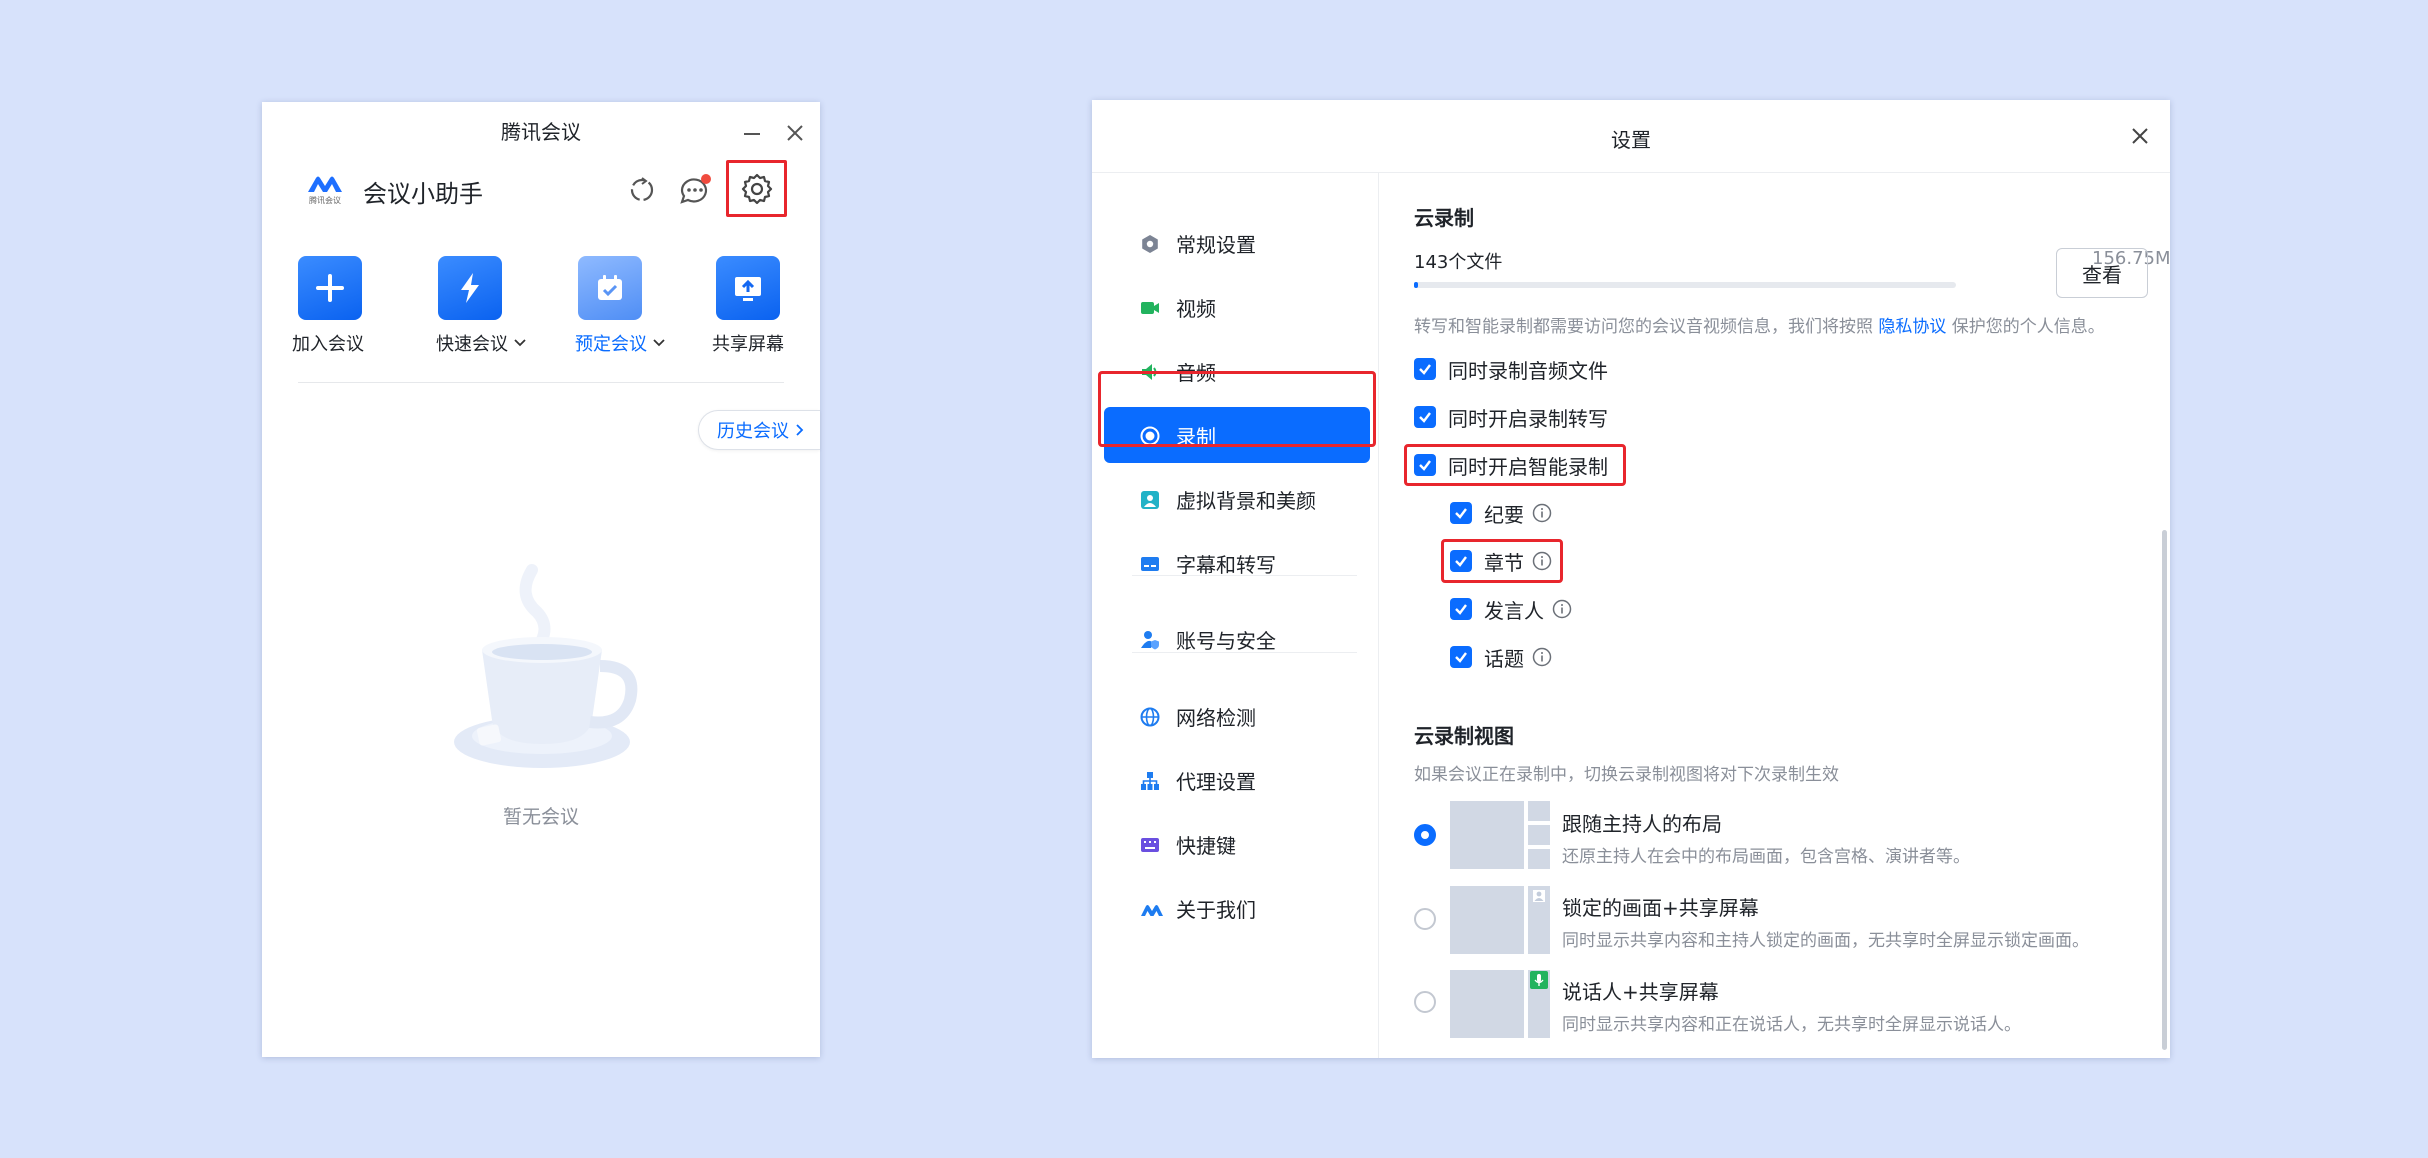 The image size is (2428, 1158). I want to click on quick-meeting-menu: 快速会议, so click(481, 343).